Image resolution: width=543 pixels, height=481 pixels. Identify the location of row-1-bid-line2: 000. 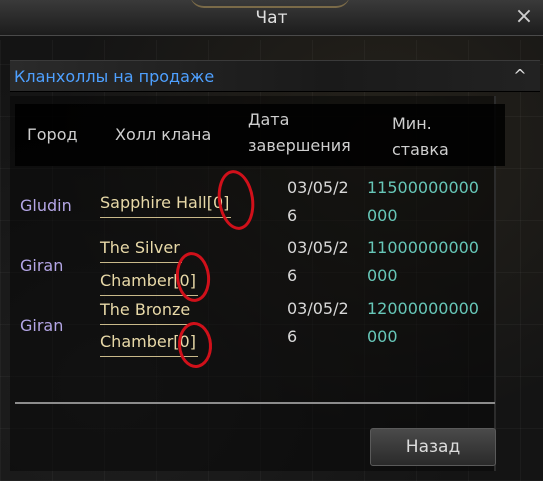
(382, 215).